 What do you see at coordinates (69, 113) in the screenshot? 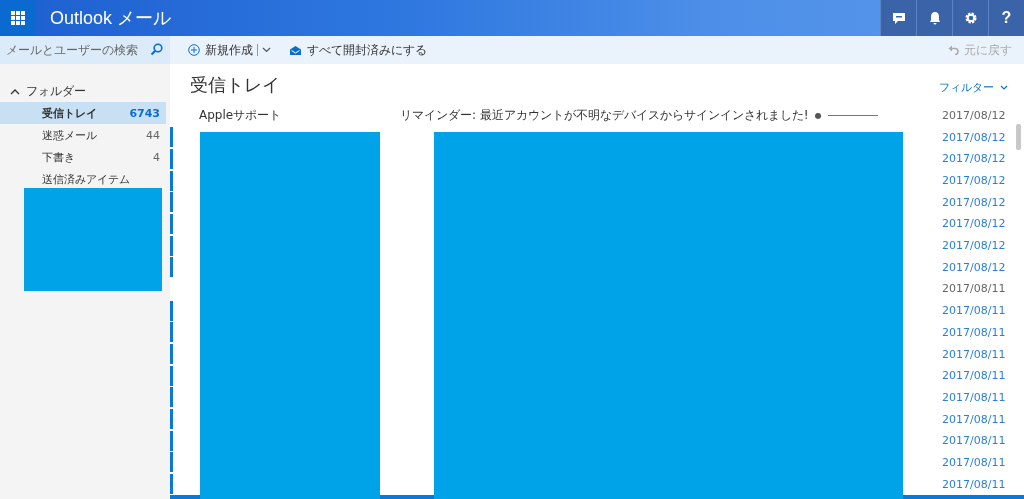
I see `folder-name: 受信トレイ` at bounding box center [69, 113].